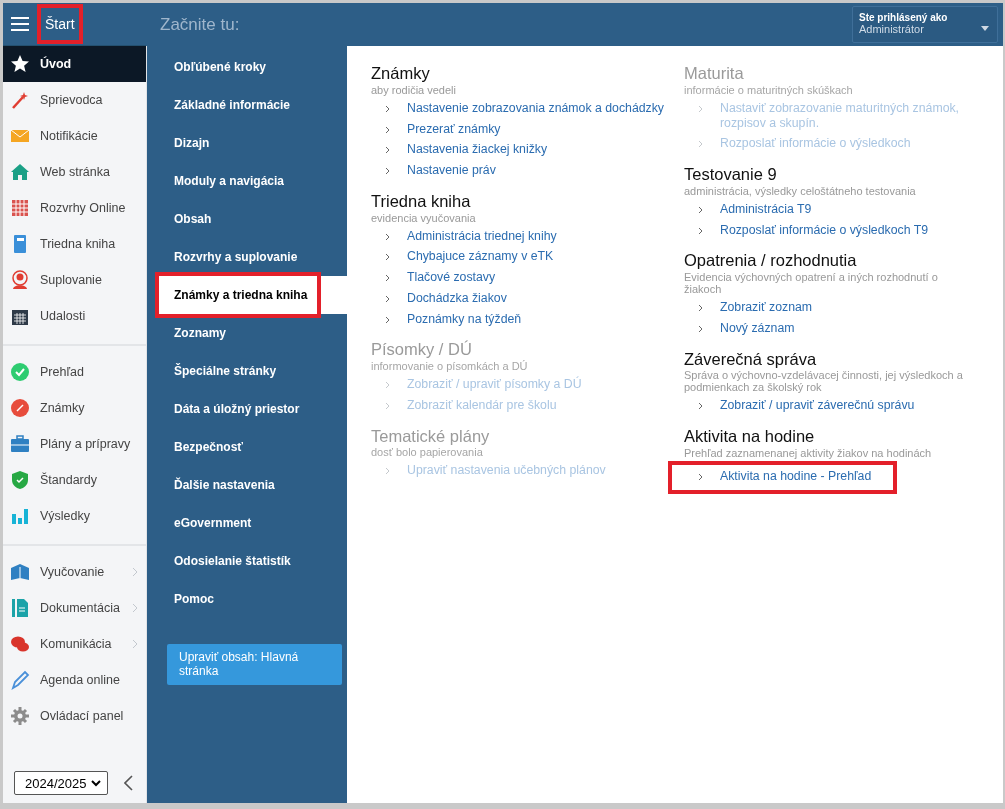 This screenshot has width=1005, height=809. I want to click on section-title: Známky, so click(401, 74).